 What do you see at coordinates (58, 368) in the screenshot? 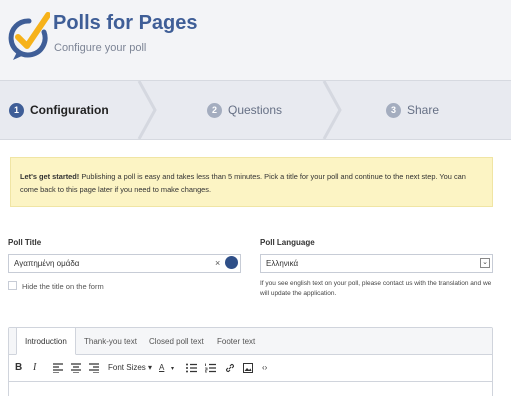
I see `align-left-icon` at bounding box center [58, 368].